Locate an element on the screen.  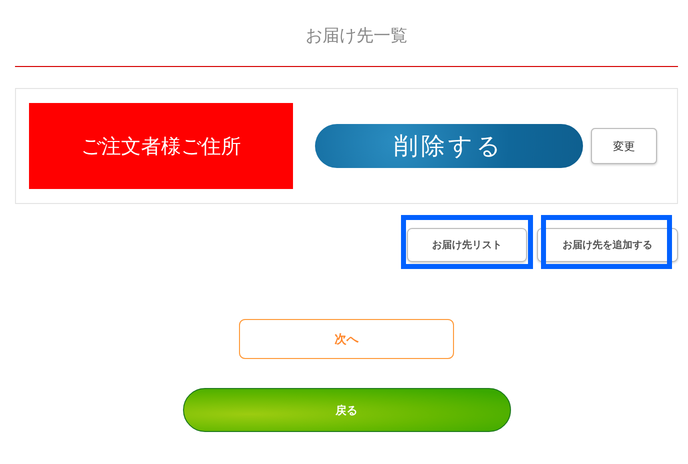
action-button: お届け先リスト is located at coordinates (467, 245).